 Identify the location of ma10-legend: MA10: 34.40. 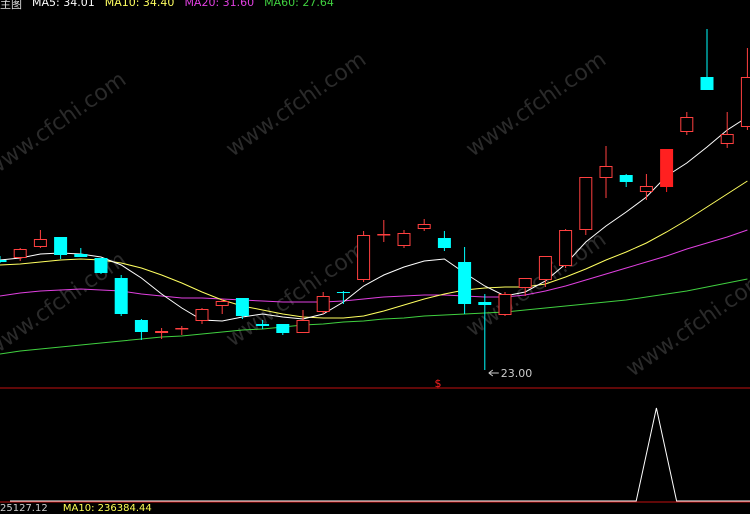
(139, 4).